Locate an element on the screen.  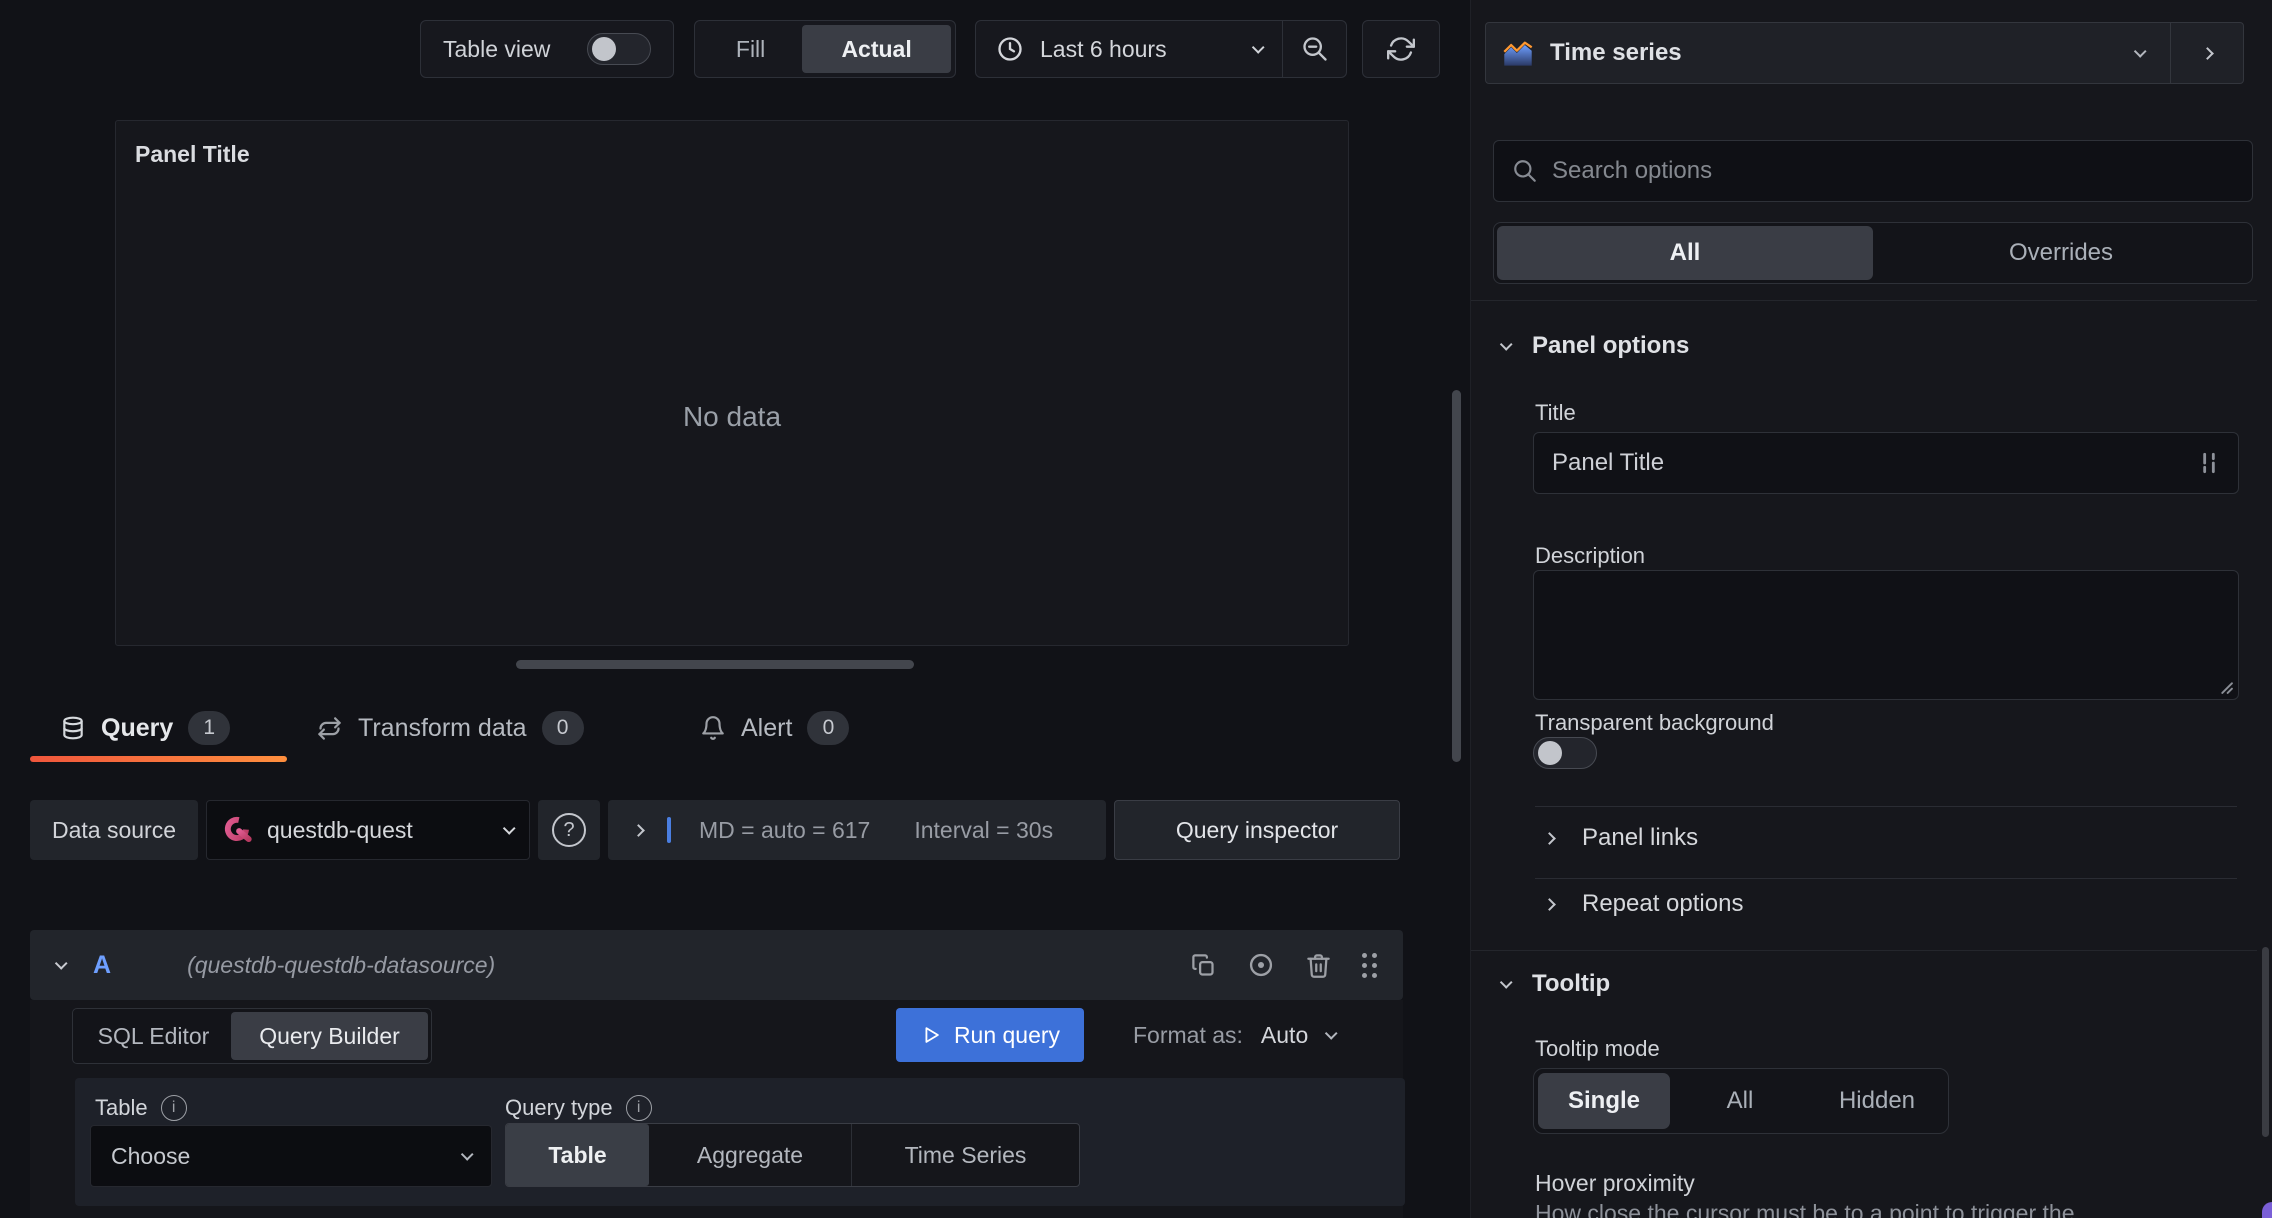
panel-title-input is located at coordinates (1875, 463).